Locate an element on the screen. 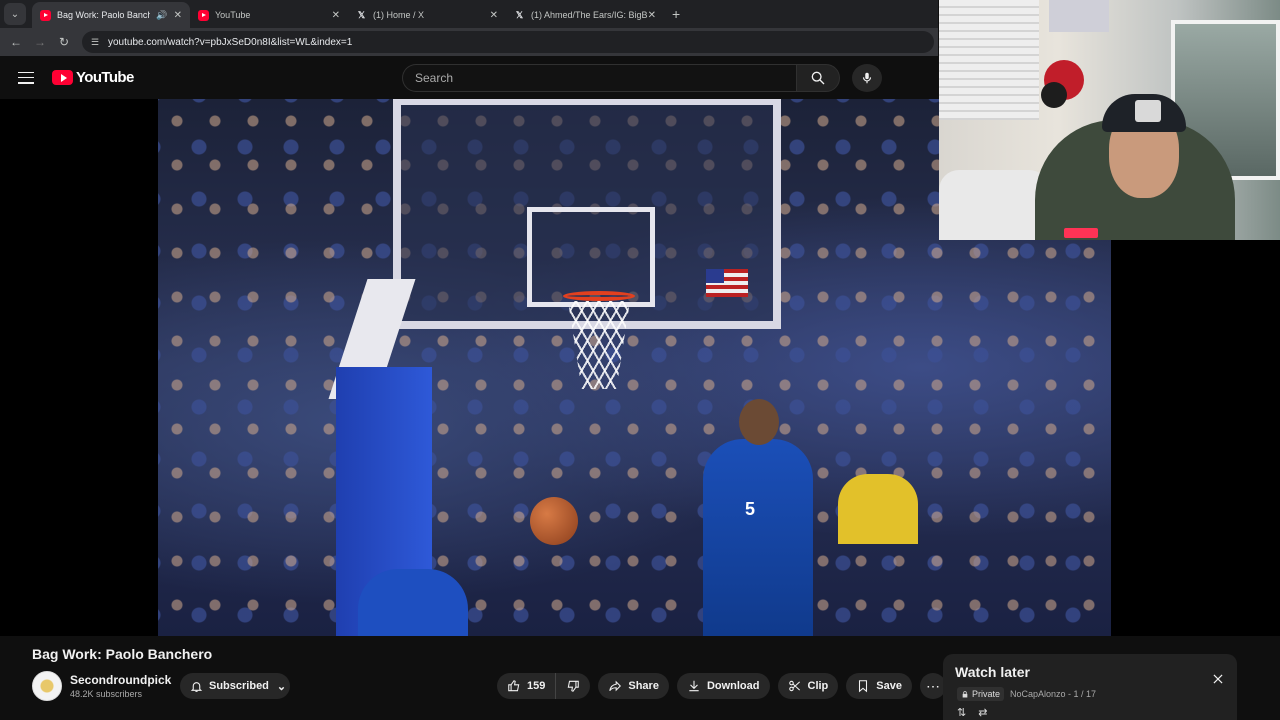 Image resolution: width=1280 pixels, height=720 pixels. action-bar: 159 Share Download Clip Save ⋯ is located at coordinates (721, 686).